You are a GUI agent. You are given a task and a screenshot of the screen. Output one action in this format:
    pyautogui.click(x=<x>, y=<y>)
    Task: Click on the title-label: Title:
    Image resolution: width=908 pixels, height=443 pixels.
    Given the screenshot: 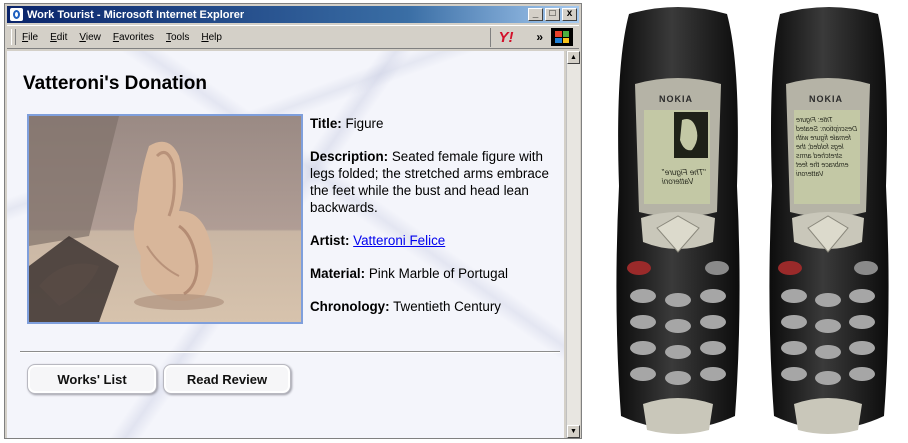 What is the action you would take?
    pyautogui.click(x=326, y=123)
    